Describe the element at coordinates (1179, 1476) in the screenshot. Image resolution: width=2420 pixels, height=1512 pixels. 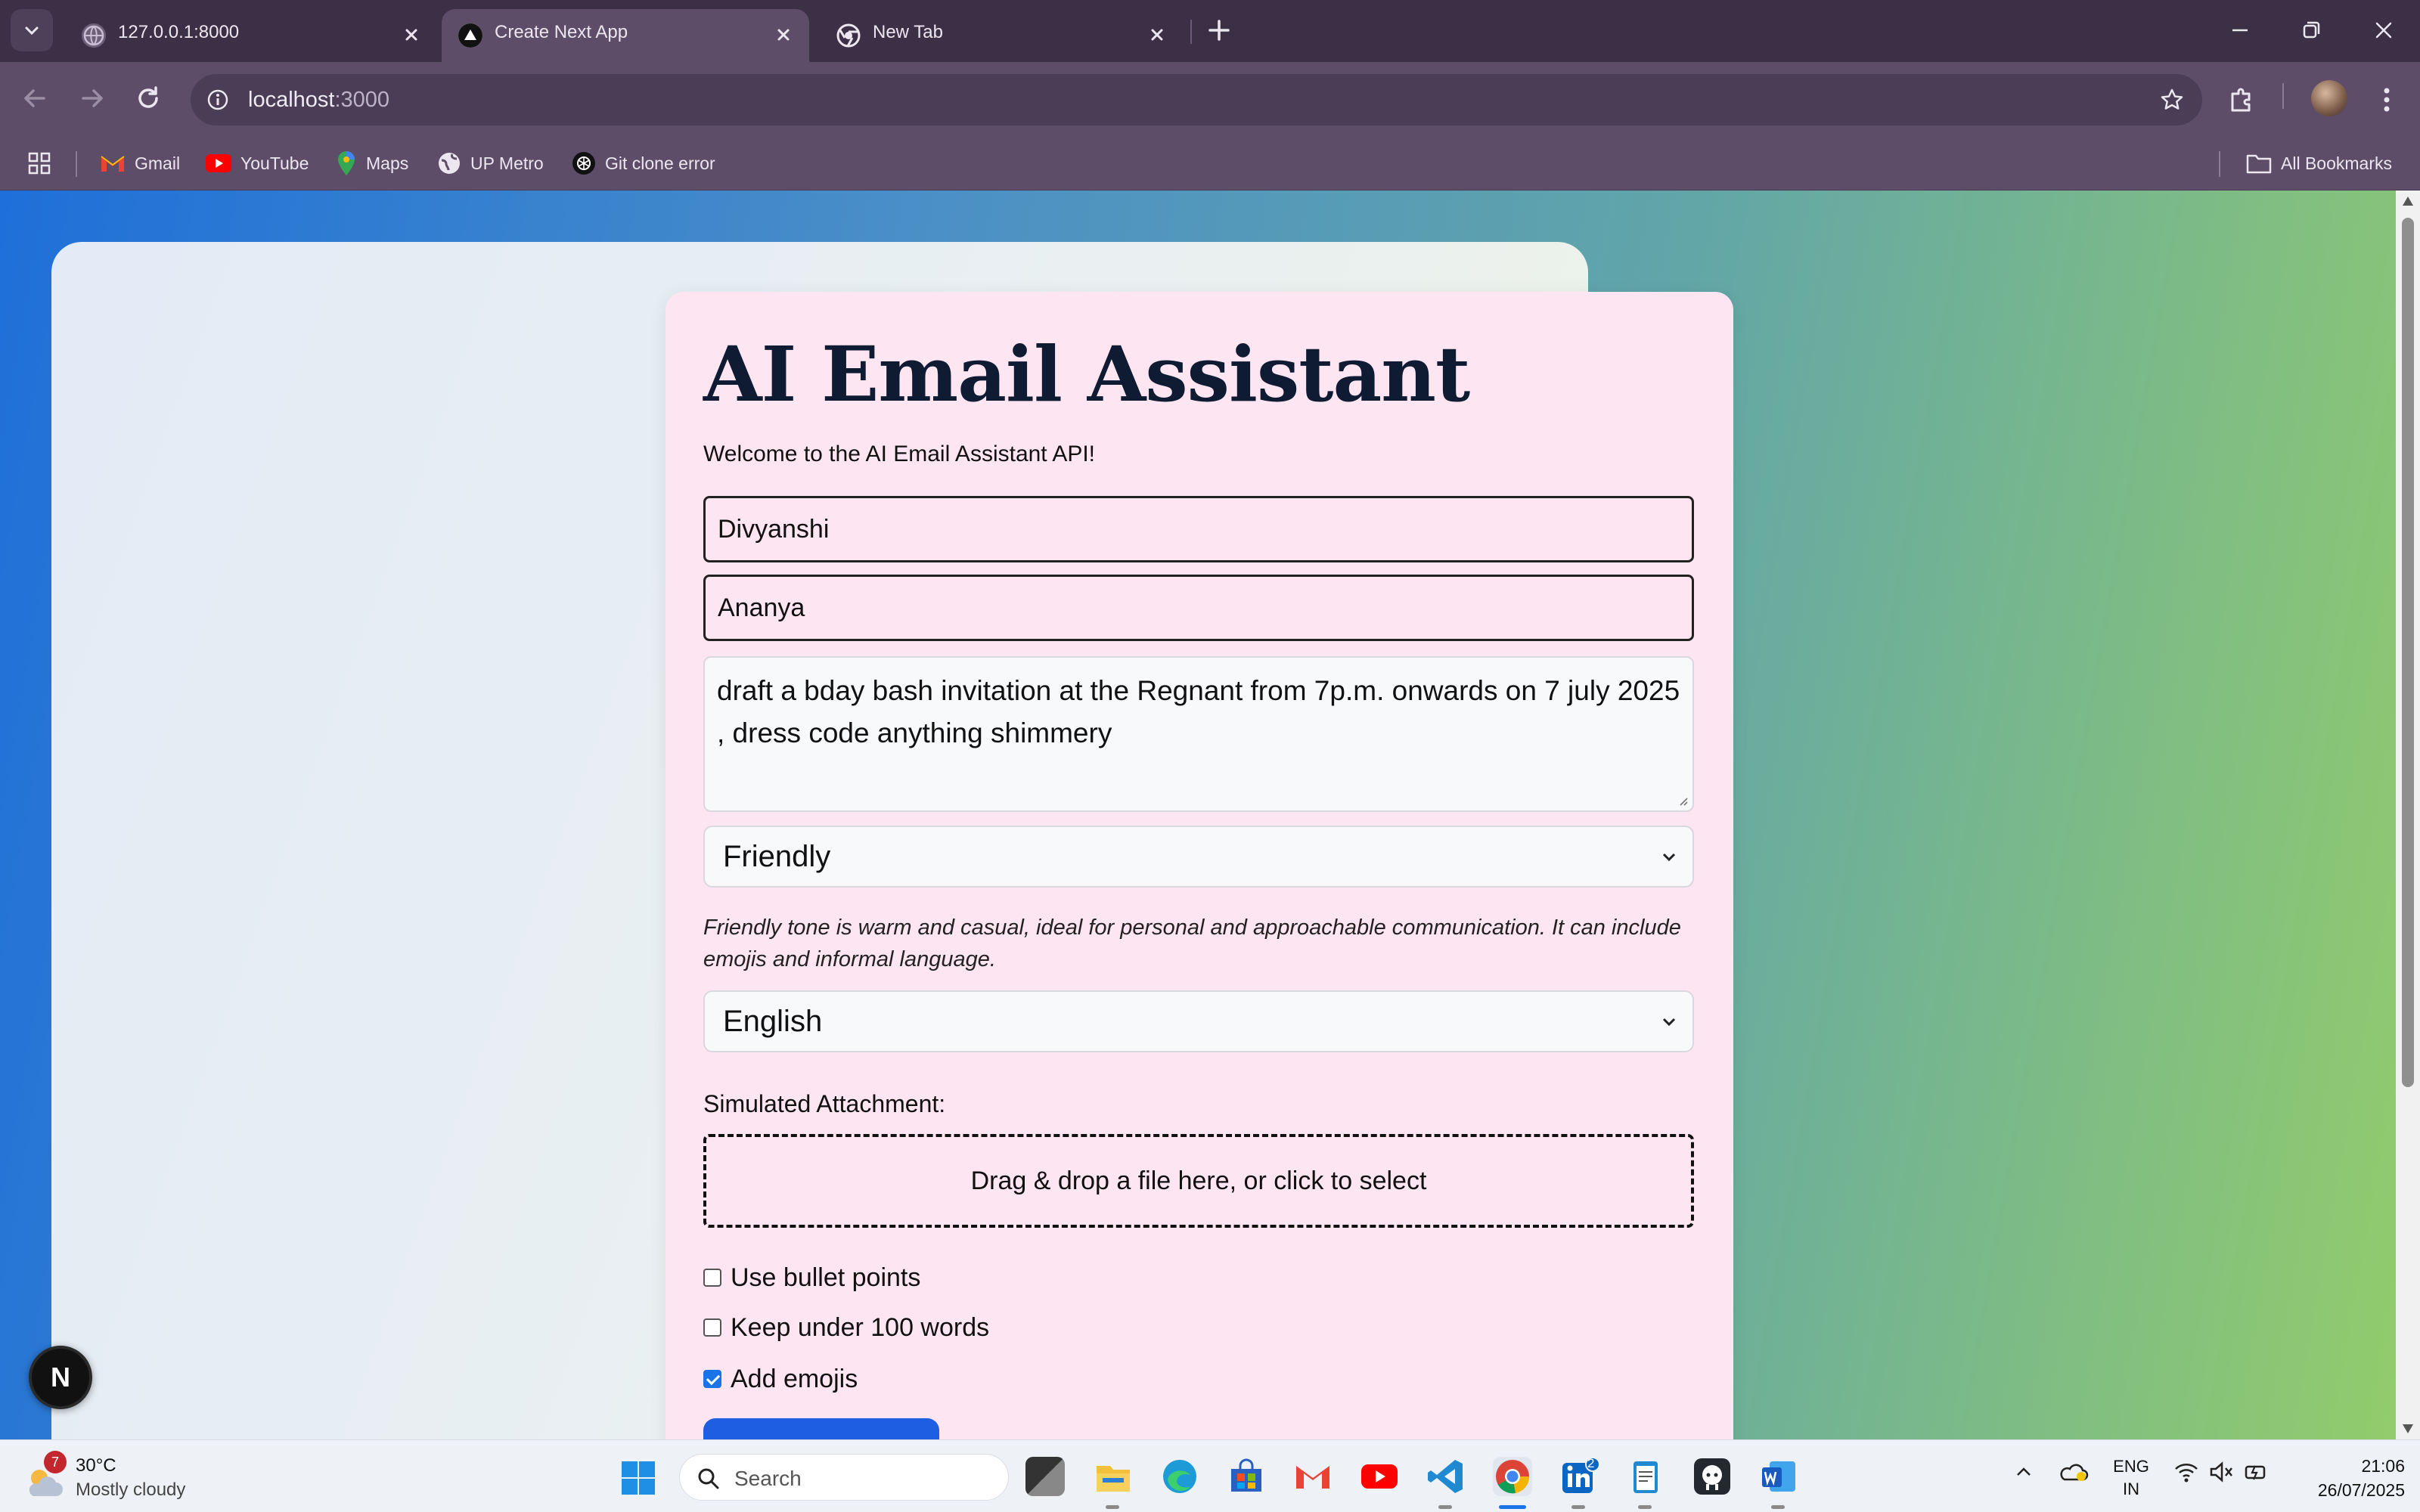
I see `edge-browser-icon` at that location.